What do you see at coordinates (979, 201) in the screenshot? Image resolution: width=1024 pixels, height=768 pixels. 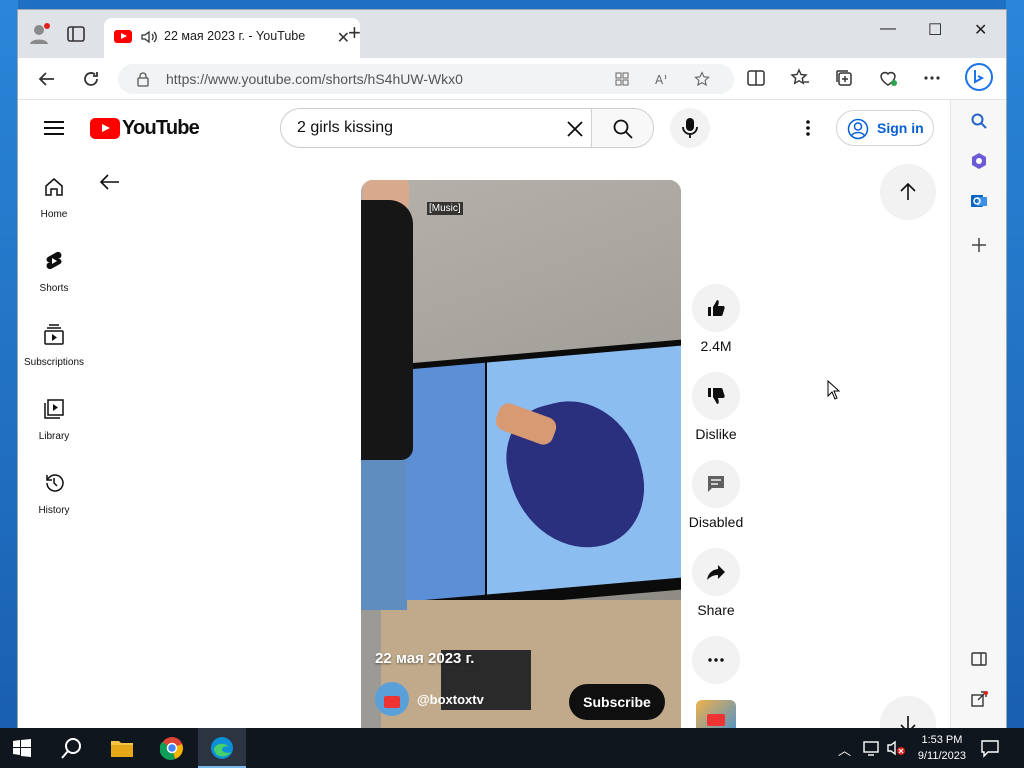 I see `outlook-icon` at bounding box center [979, 201].